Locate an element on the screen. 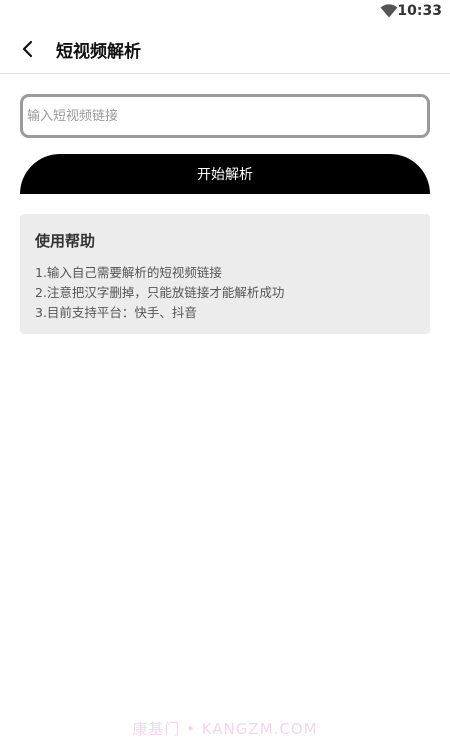 This screenshot has height=750, width=450. wifi-icon is located at coordinates (389, 11).